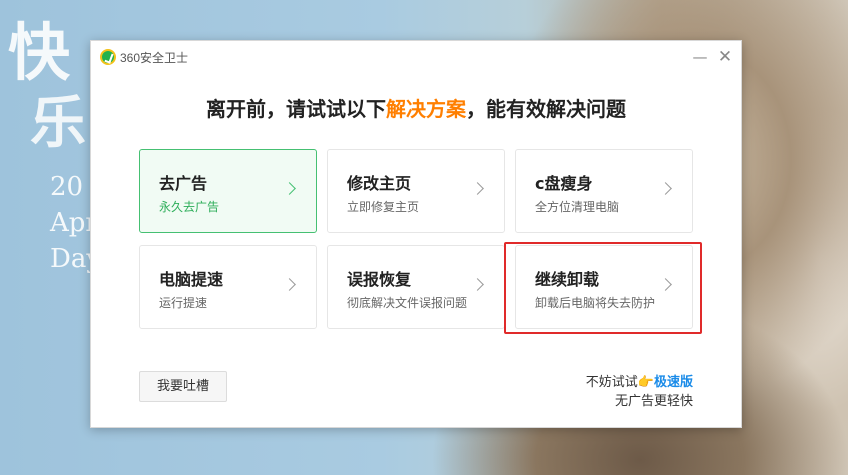 The width and height of the screenshot is (848, 475). What do you see at coordinates (700, 57) in the screenshot?
I see `minimize-button: —` at bounding box center [700, 57].